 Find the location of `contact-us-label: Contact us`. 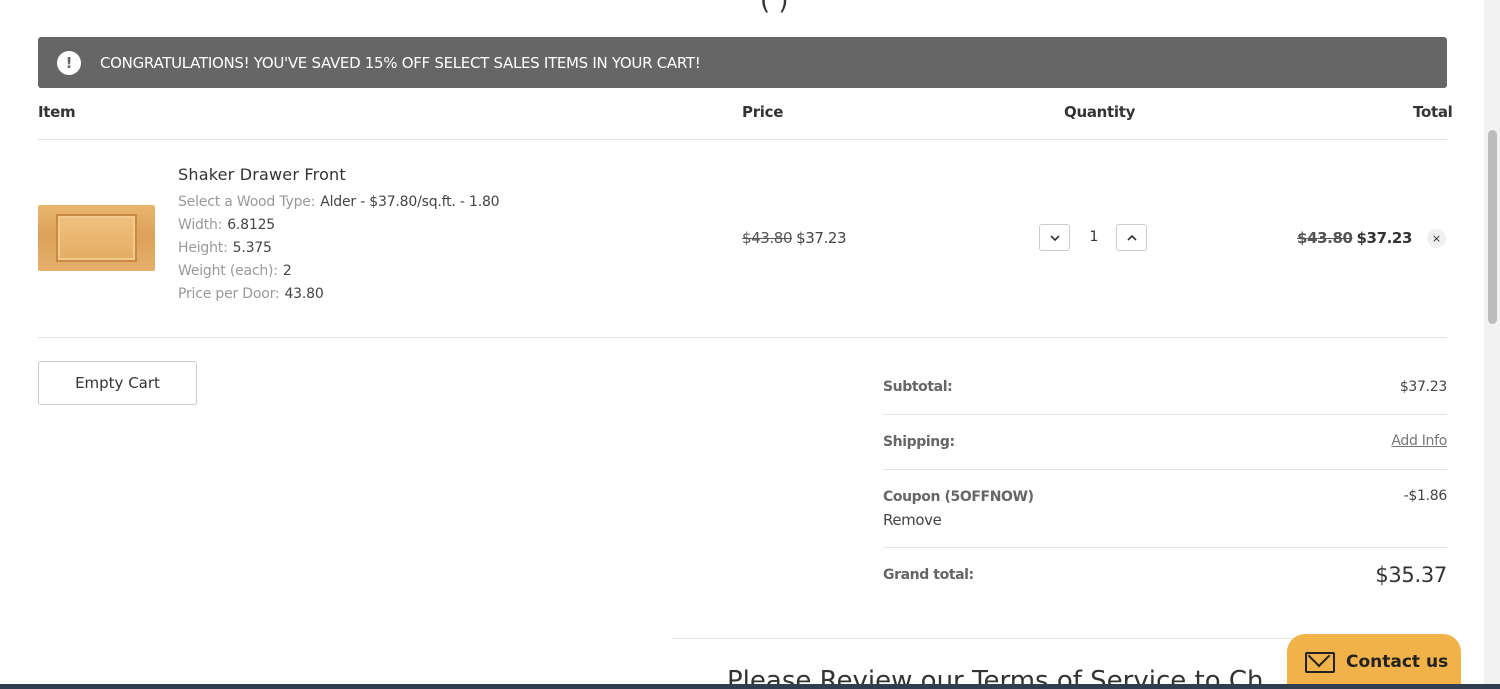

contact-us-label: Contact us is located at coordinates (1397, 662).